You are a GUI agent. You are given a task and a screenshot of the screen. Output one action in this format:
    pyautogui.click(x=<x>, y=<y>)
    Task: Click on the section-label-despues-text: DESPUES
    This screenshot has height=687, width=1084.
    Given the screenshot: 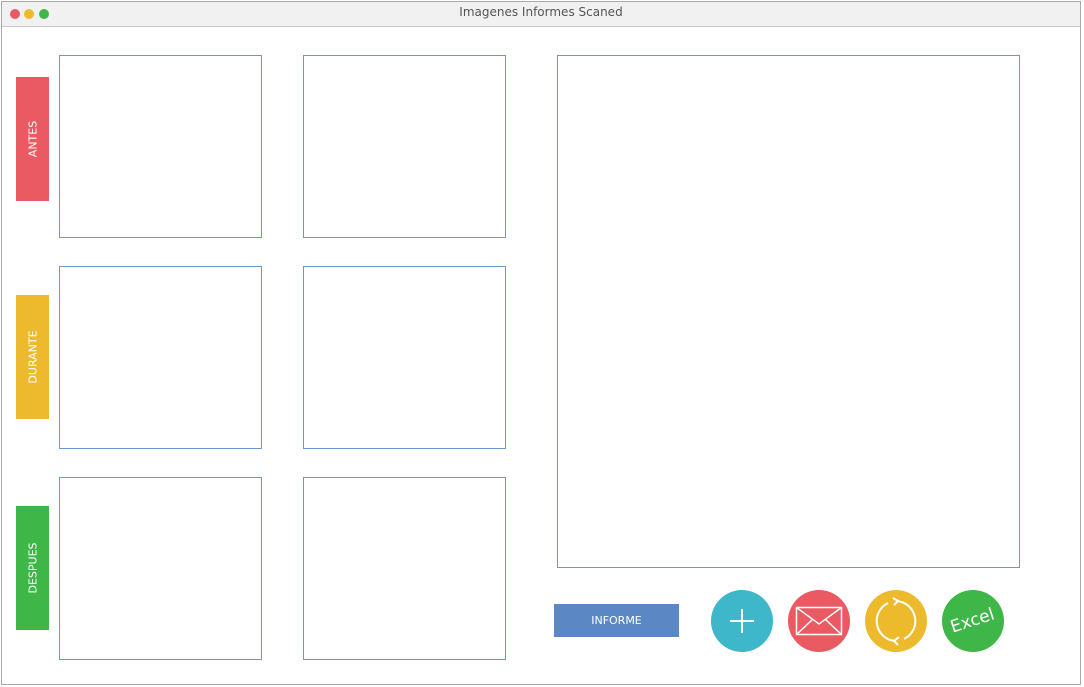 What is the action you would take?
    pyautogui.click(x=32, y=568)
    